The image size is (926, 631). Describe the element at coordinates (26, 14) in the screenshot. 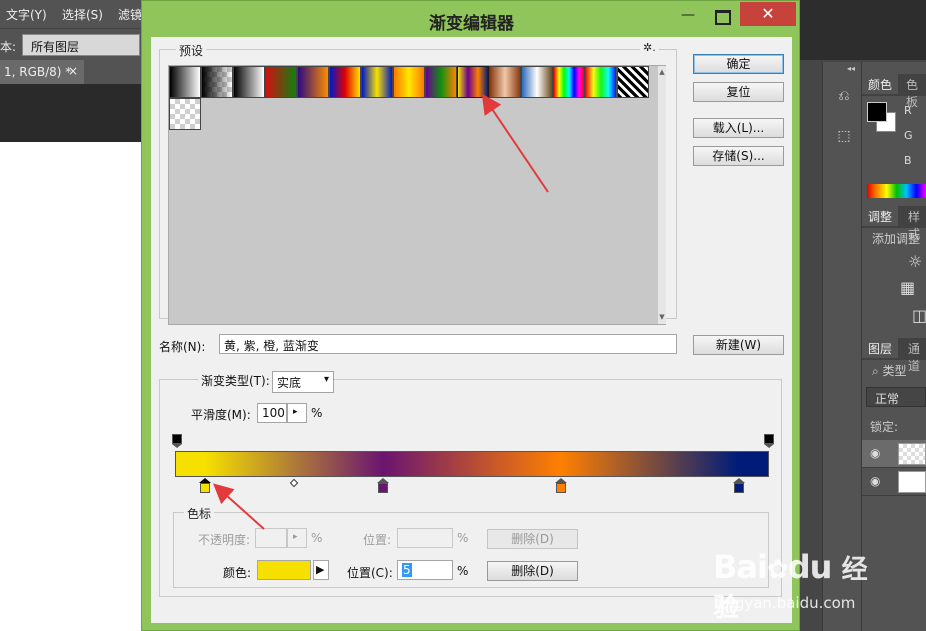

I see `menu-text: 文字(Y)` at that location.